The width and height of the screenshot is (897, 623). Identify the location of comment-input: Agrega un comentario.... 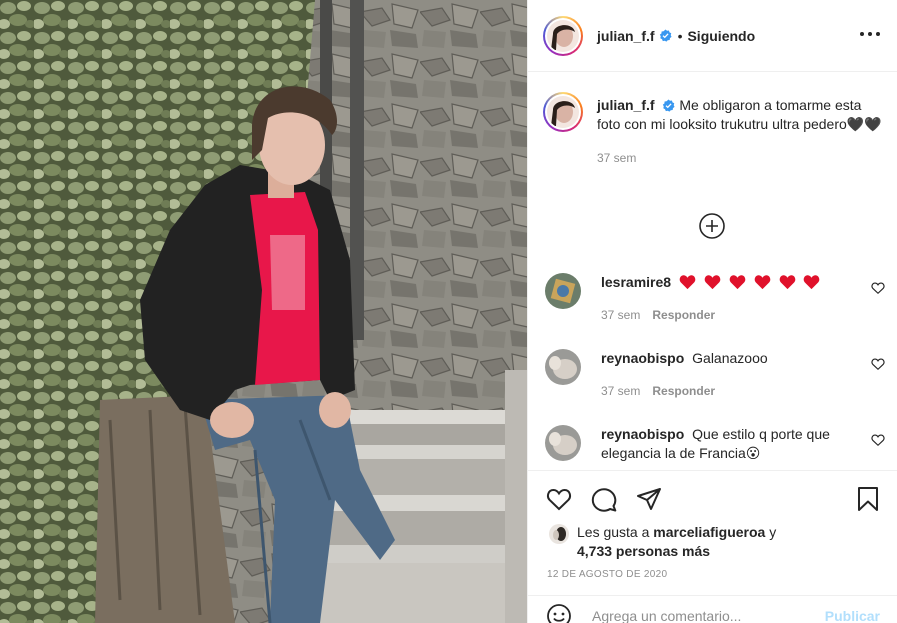
(666, 615).